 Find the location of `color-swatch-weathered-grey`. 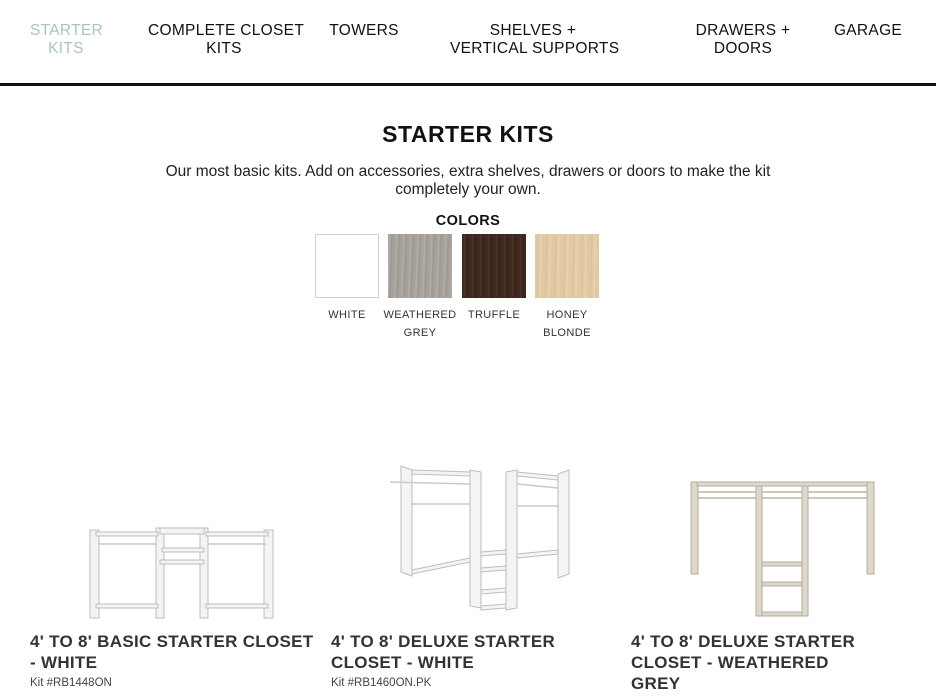

color-swatch-weathered-grey is located at coordinates (420, 266).